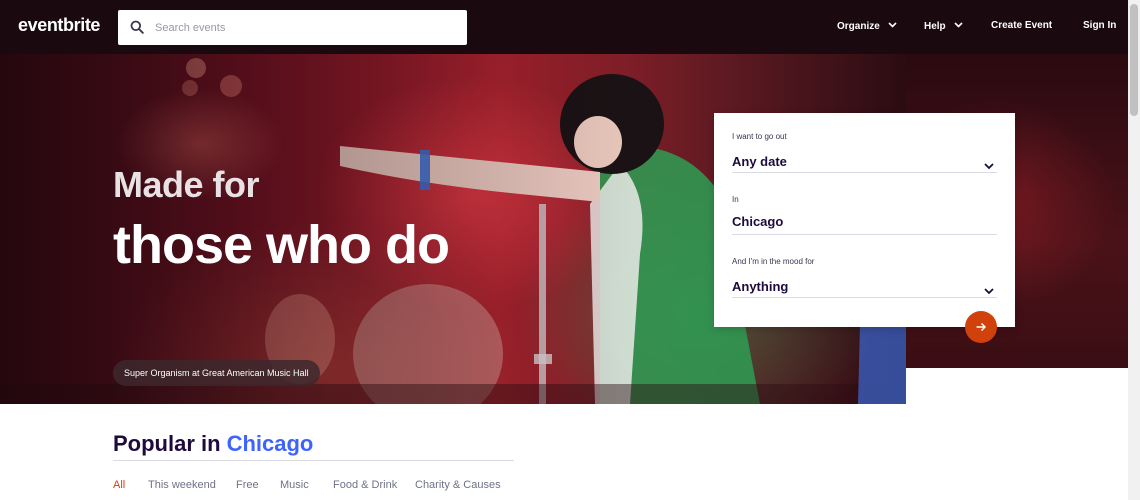 Image resolution: width=1140 pixels, height=500 pixels. Describe the element at coordinates (1134, 60) in the screenshot. I see `scrollbar-thumb` at that location.